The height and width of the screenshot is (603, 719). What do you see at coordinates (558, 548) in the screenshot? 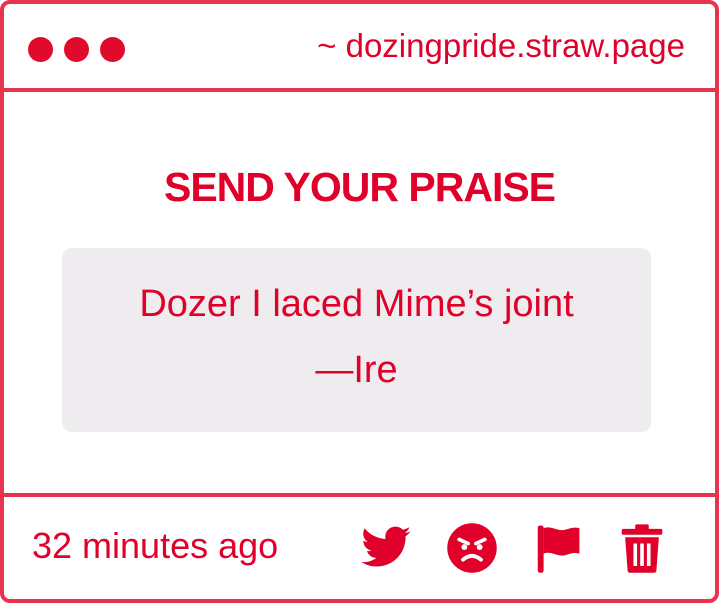
I see `flag-icon` at bounding box center [558, 548].